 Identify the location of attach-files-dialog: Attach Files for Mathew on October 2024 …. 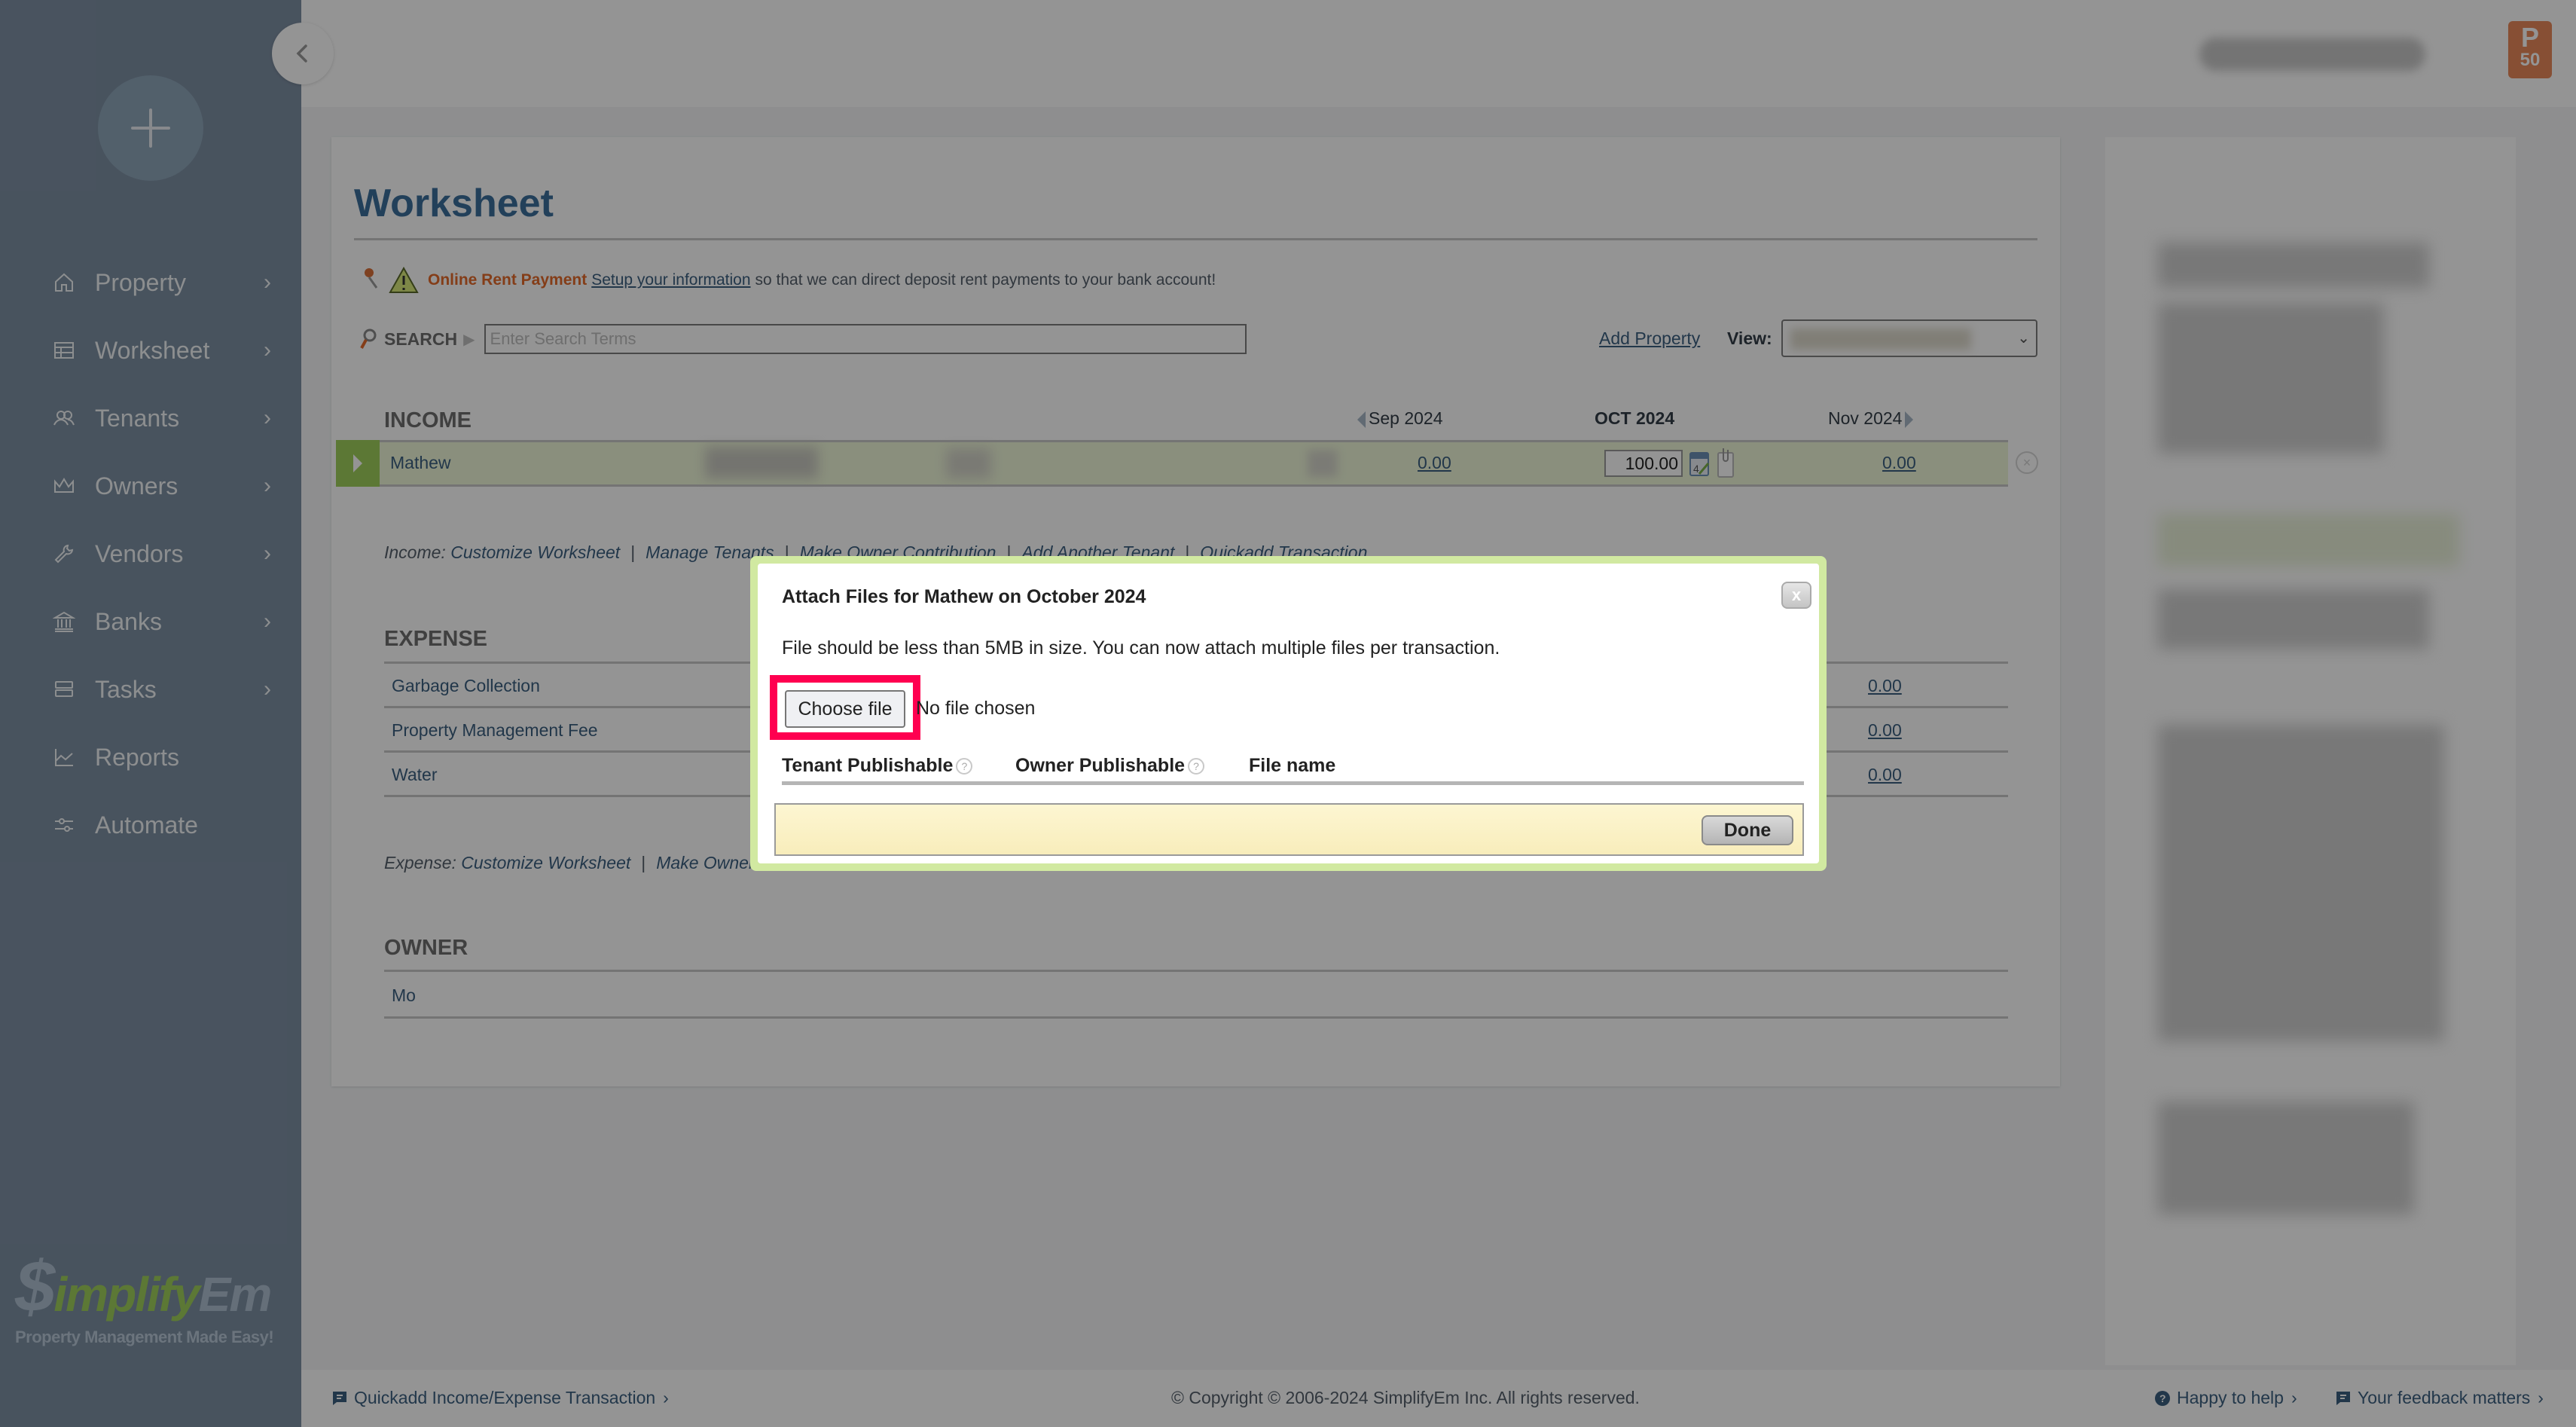
(1288, 713).